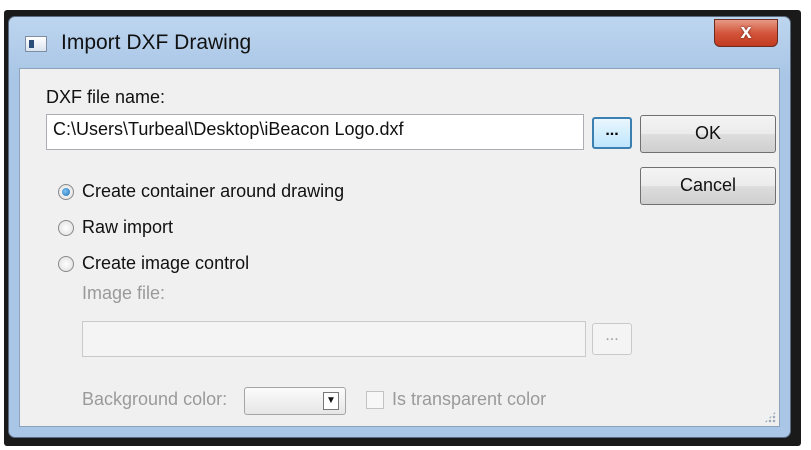 The image size is (811, 450). What do you see at coordinates (124, 293) in the screenshot?
I see `image-file-label: Image file:` at bounding box center [124, 293].